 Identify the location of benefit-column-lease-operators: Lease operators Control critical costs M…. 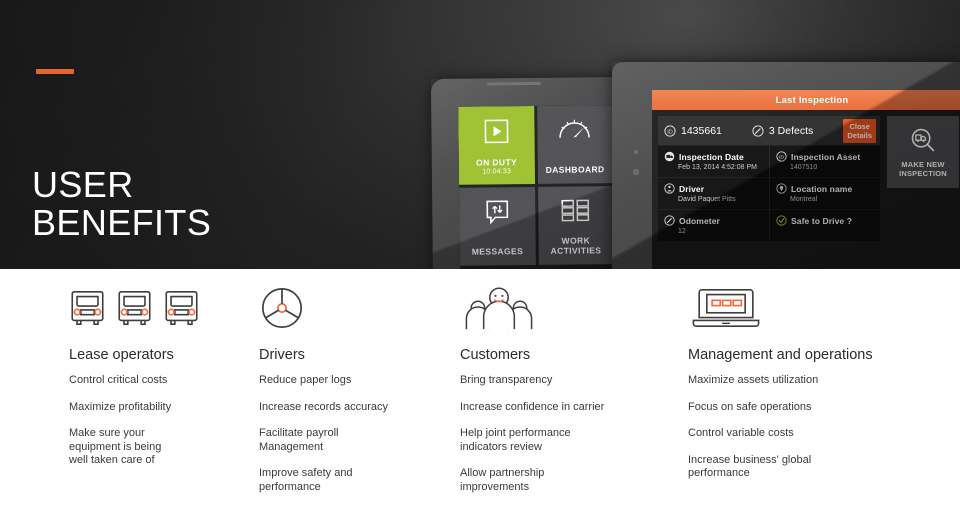
(161, 368).